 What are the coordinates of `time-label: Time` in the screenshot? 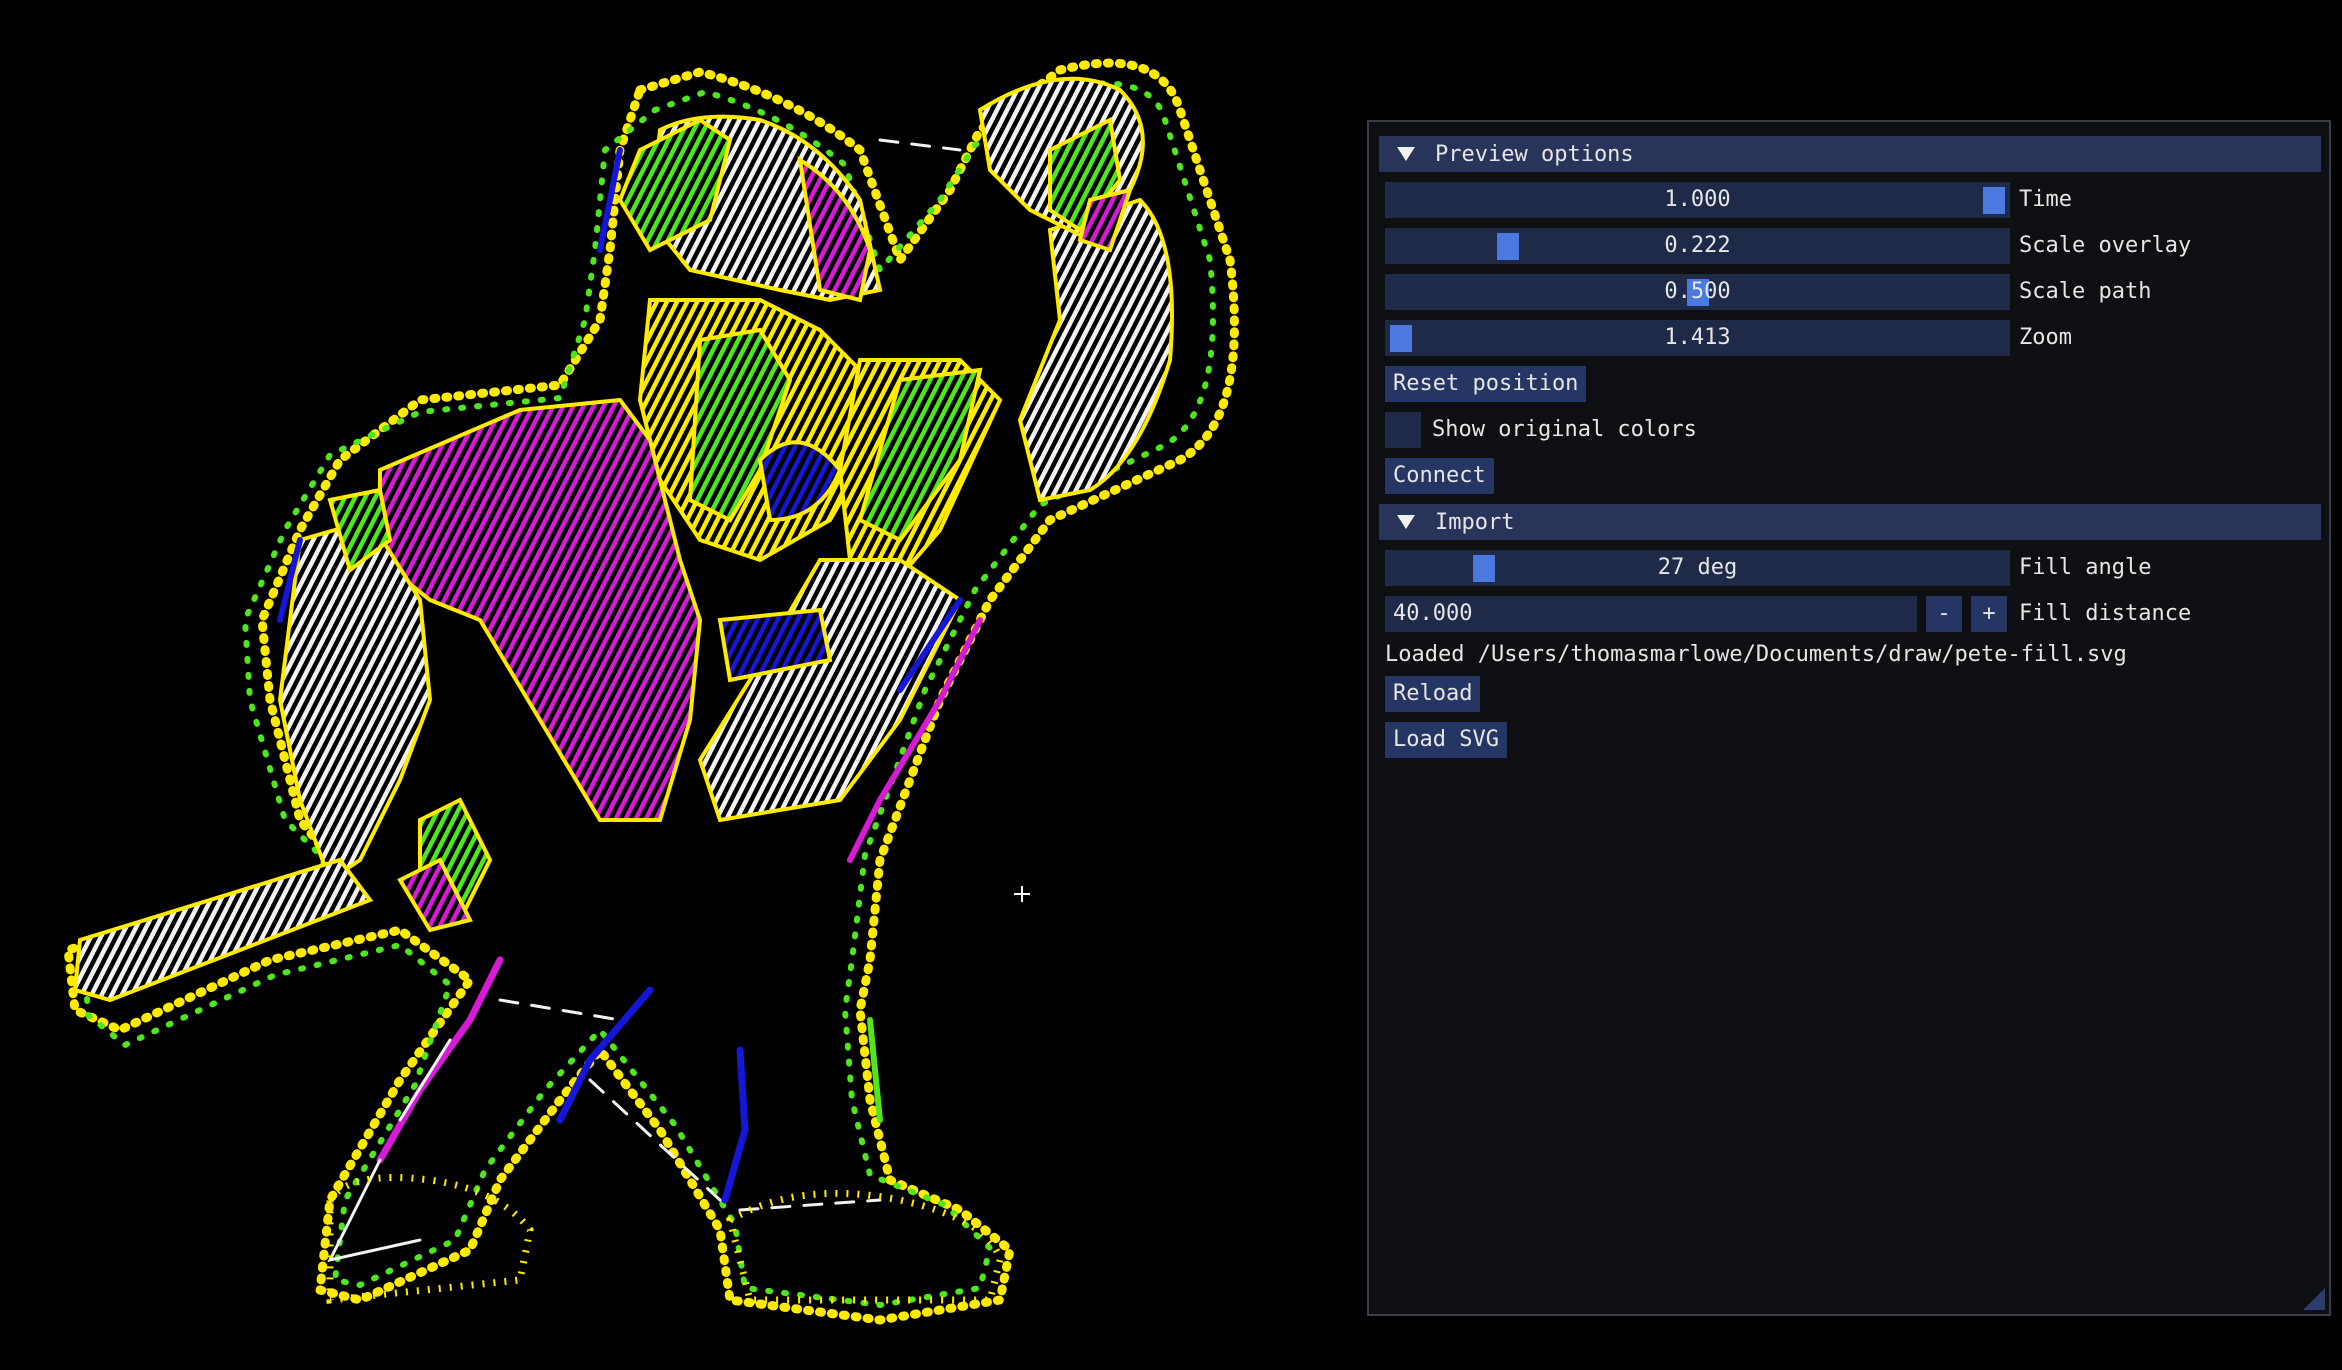 It's located at (2045, 199).